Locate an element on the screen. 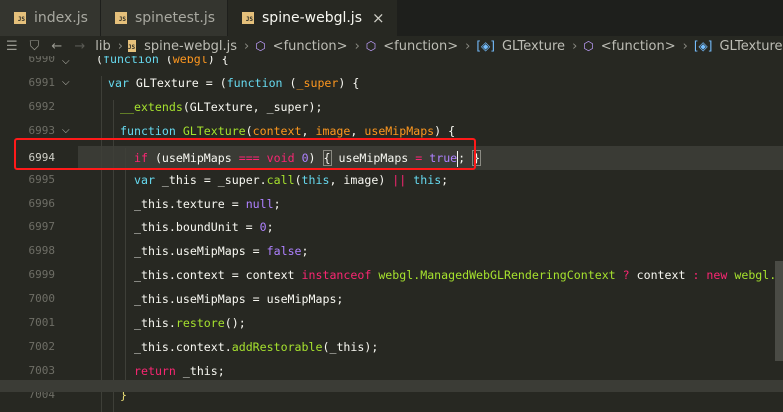 This screenshot has height=412, width=783. line-number: 6997 is located at coordinates (42, 226).